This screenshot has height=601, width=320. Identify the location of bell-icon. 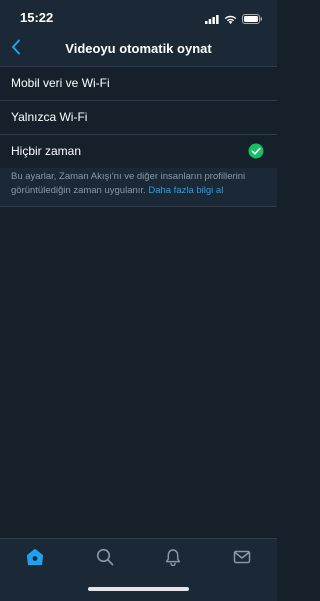
(173, 559).